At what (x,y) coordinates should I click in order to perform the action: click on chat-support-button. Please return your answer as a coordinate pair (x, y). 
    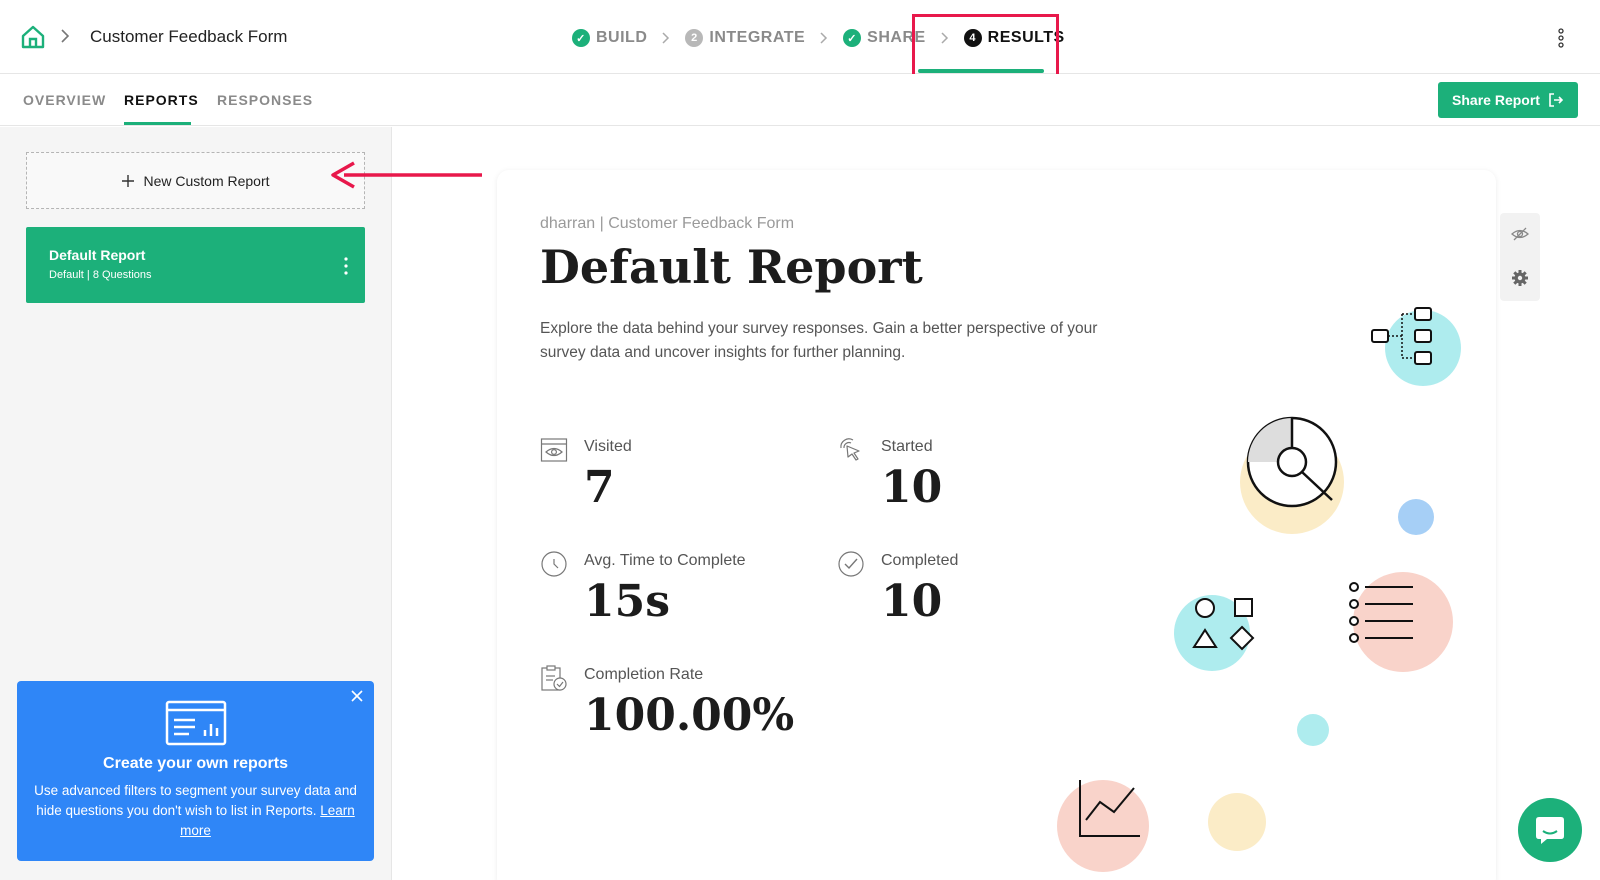
    Looking at the image, I should click on (1550, 830).